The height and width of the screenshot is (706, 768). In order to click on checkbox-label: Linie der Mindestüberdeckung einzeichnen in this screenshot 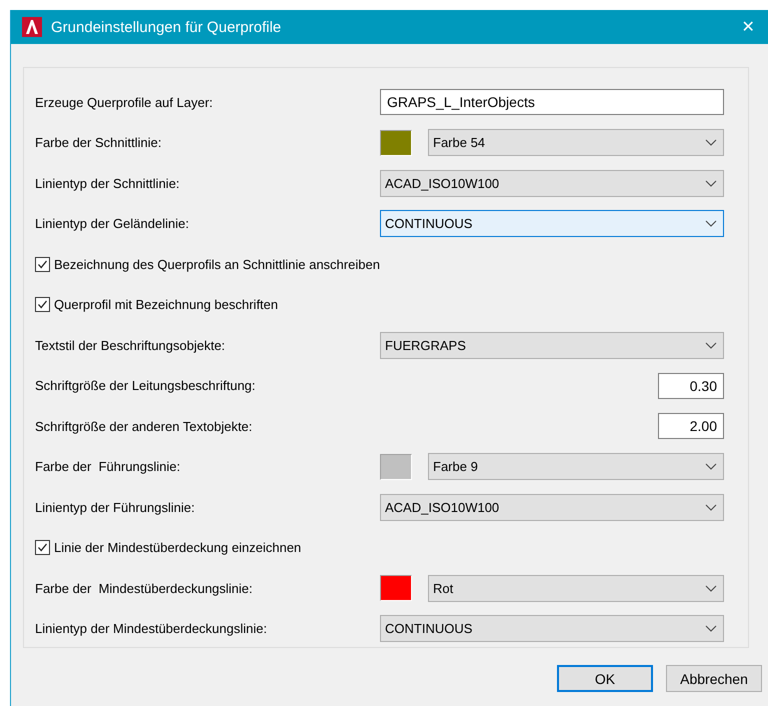, I will do `click(178, 548)`.